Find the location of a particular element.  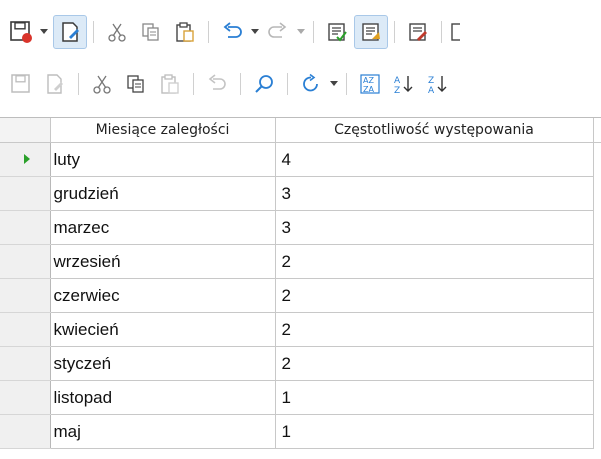

redo-icon is located at coordinates (277, 30).